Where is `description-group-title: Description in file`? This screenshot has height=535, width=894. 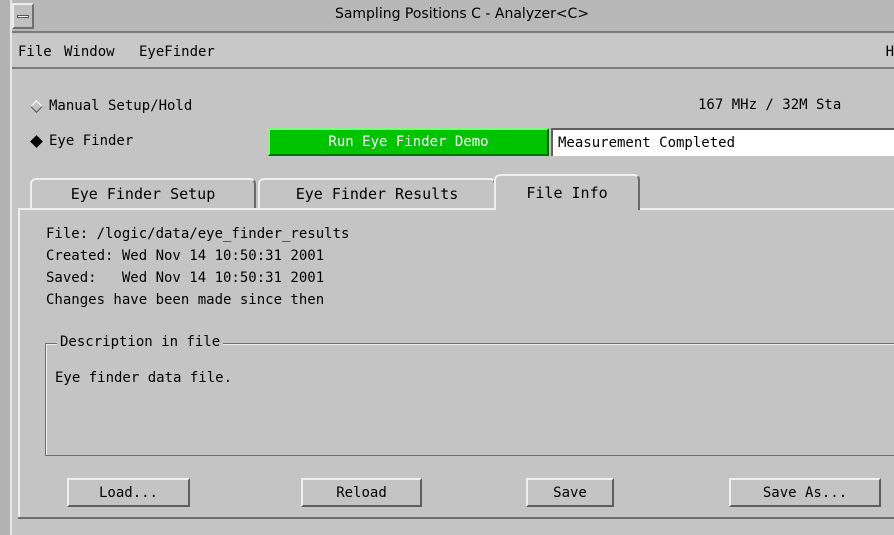 description-group-title: Description in file is located at coordinates (140, 342).